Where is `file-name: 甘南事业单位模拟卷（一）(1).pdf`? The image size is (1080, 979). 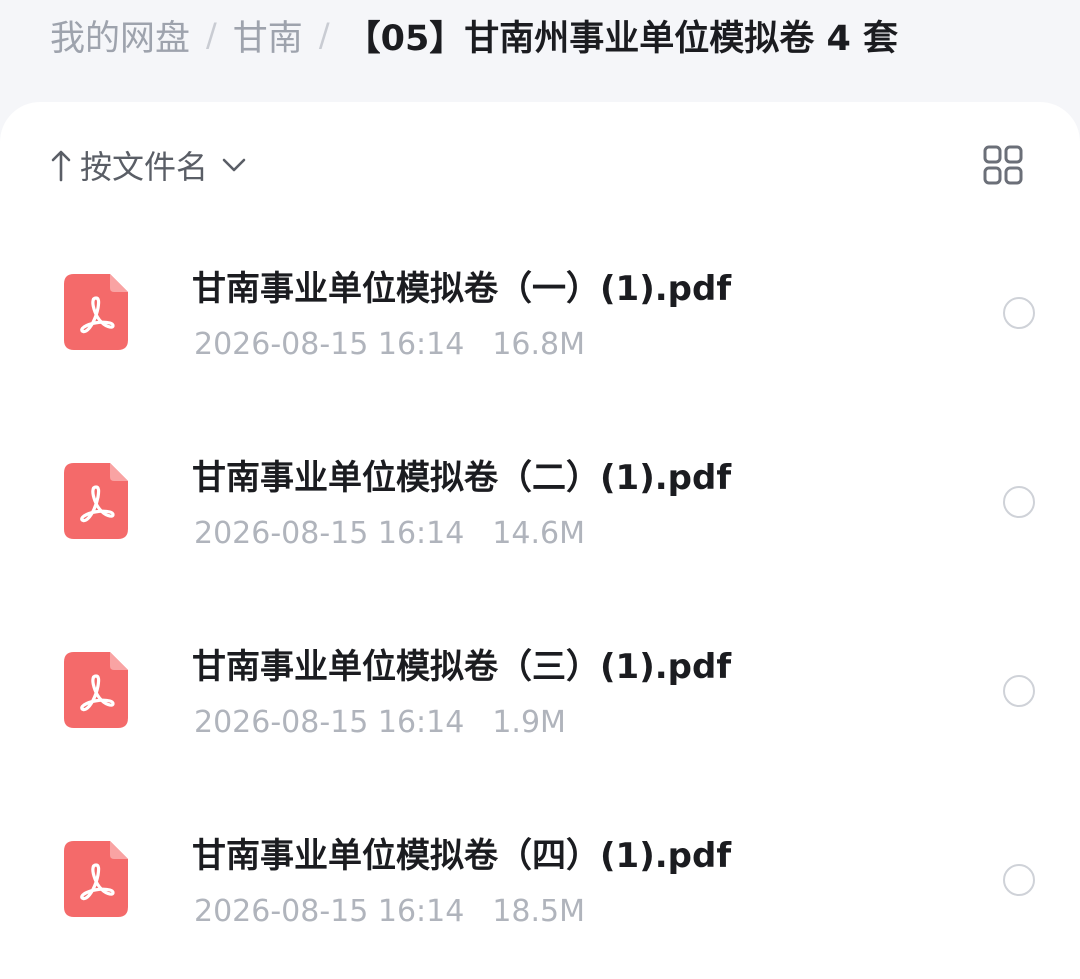 file-name: 甘南事业单位模拟卷（一）(1).pdf is located at coordinates (462, 289).